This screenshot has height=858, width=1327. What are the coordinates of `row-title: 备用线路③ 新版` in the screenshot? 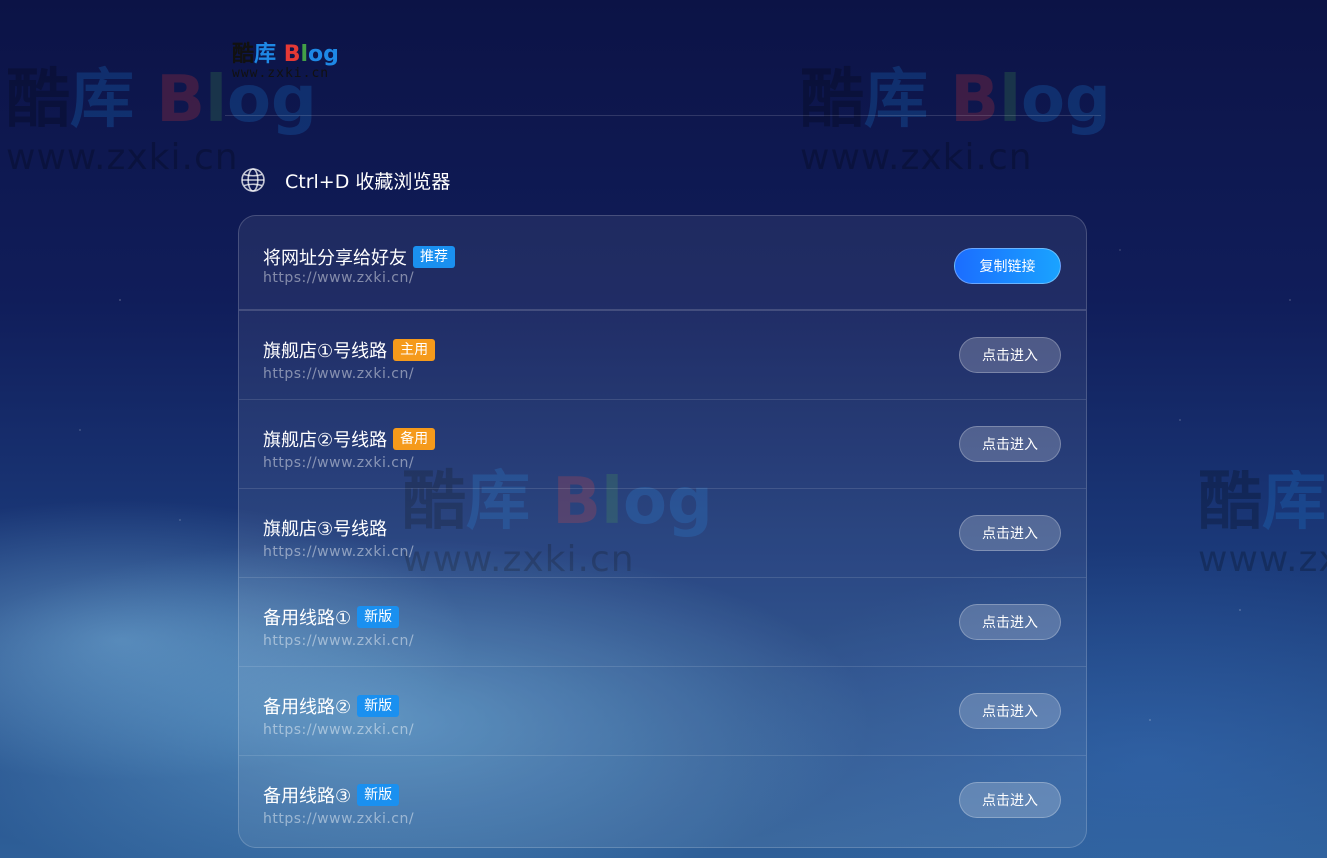 It's located at (331, 795).